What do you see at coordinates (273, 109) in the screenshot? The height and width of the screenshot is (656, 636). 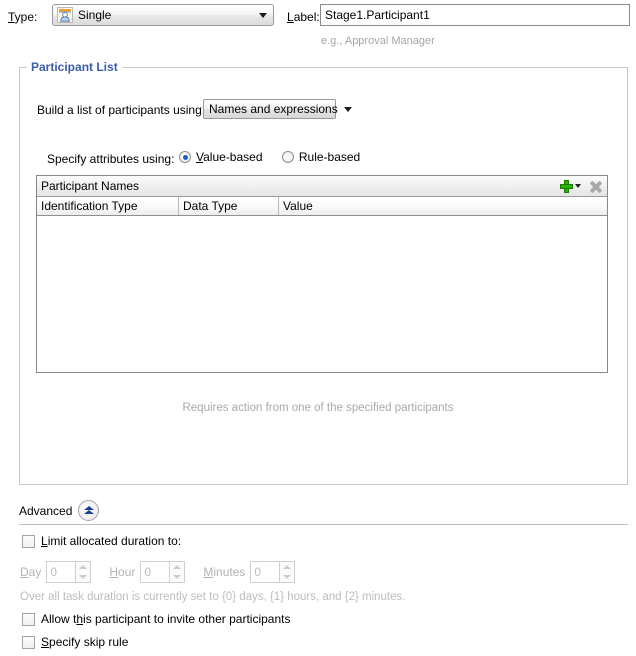 I see `build-list-combo-value: Names and expressions` at bounding box center [273, 109].